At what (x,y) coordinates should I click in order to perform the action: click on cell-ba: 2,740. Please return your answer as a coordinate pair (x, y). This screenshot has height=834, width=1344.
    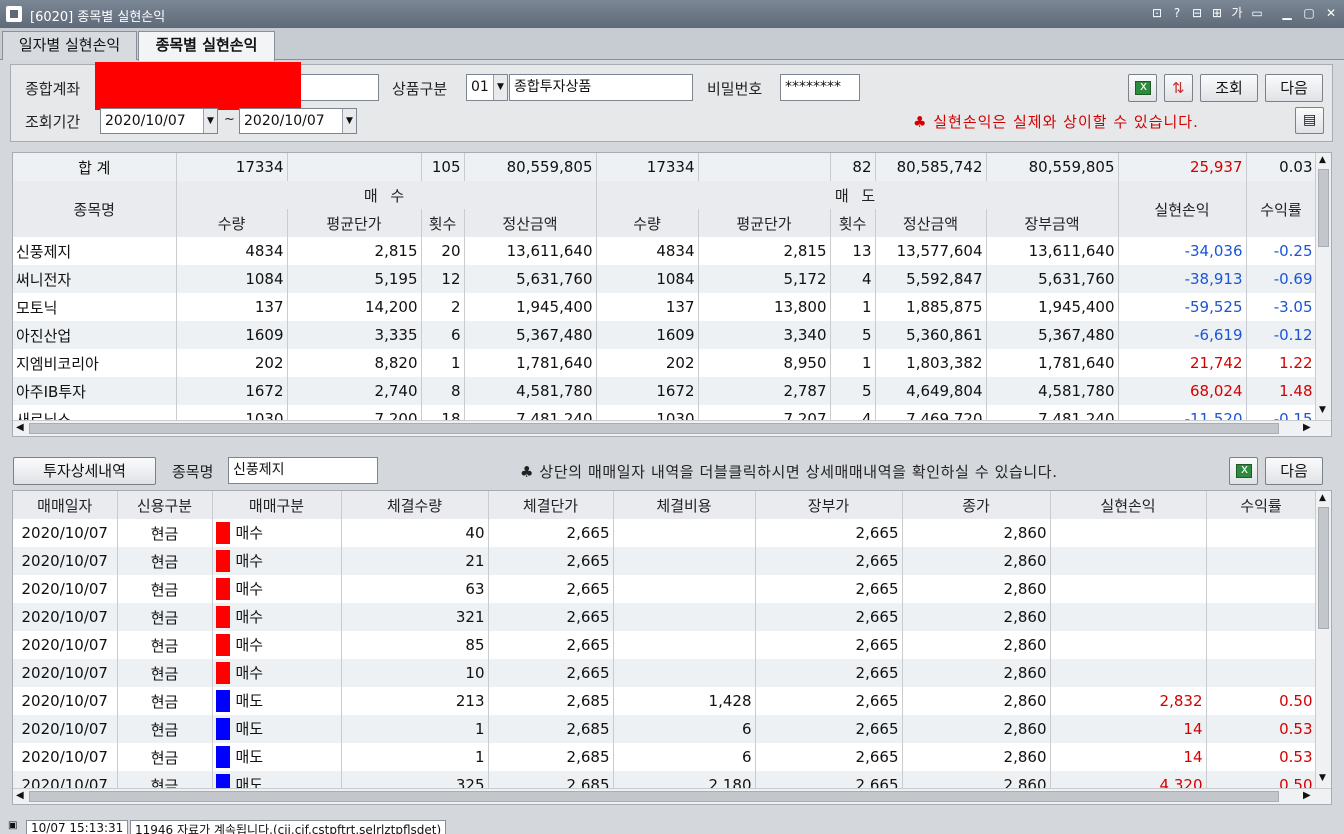
    Looking at the image, I should click on (354, 391).